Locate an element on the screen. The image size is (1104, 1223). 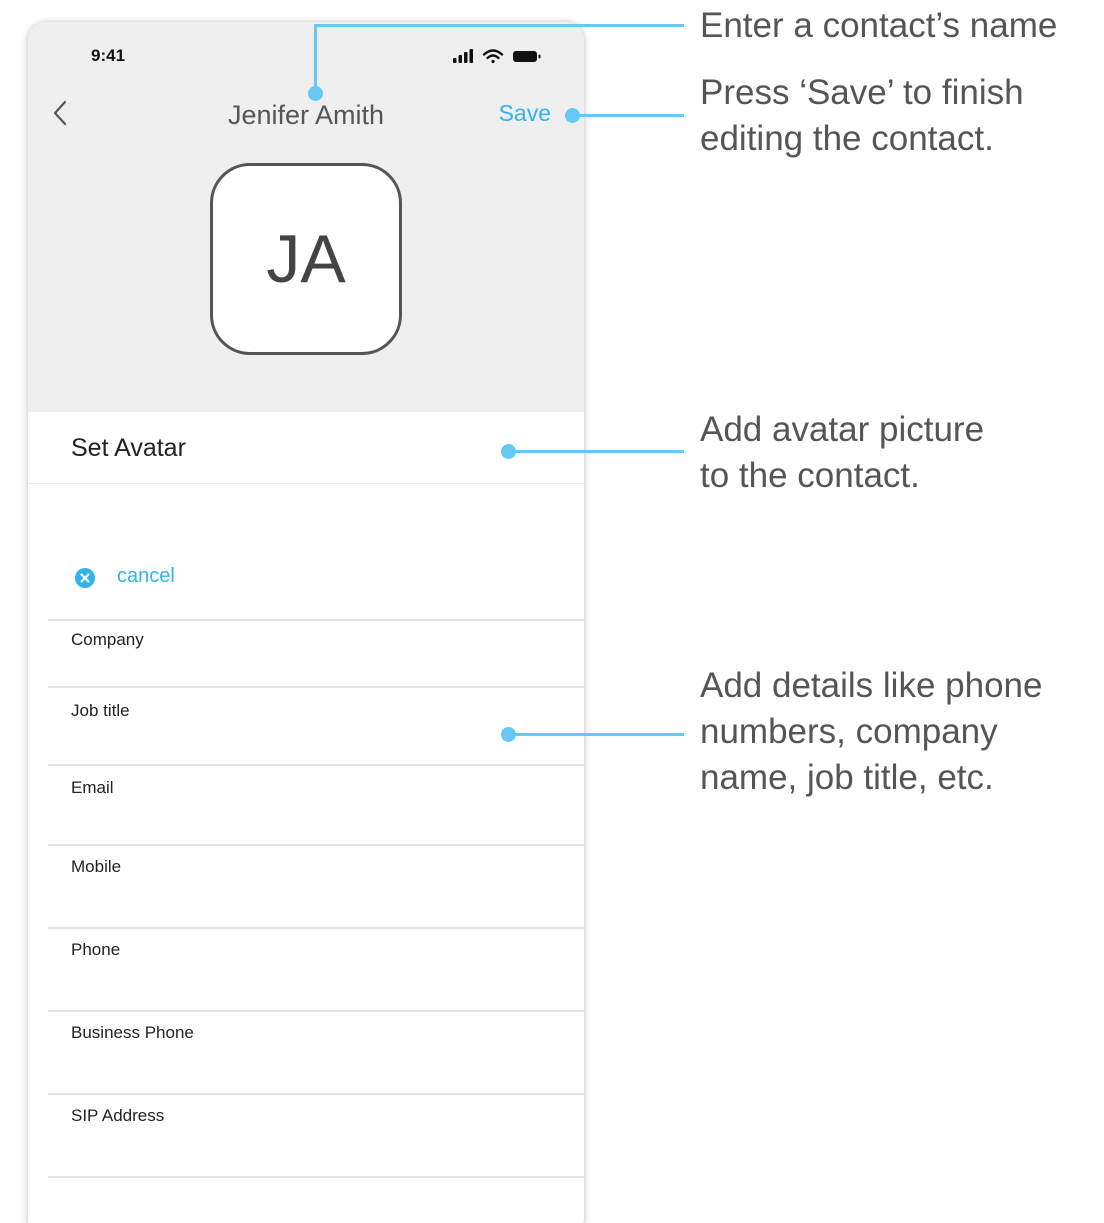
phone-input is located at coordinates (316, 959).